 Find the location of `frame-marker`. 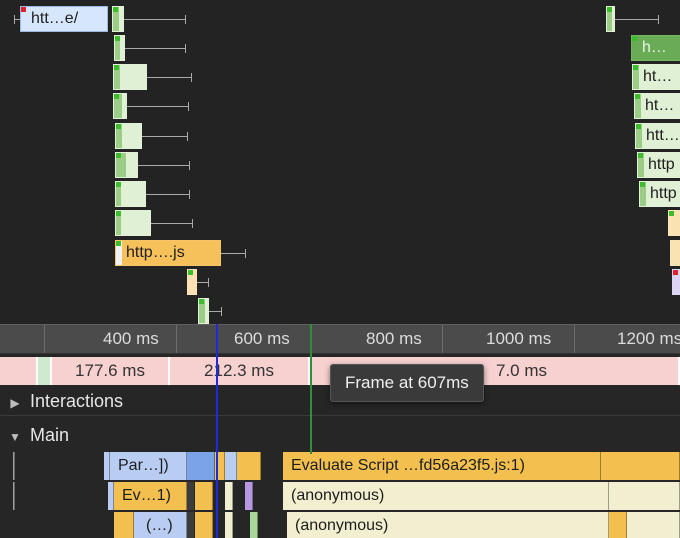

frame-marker is located at coordinates (311, 389).